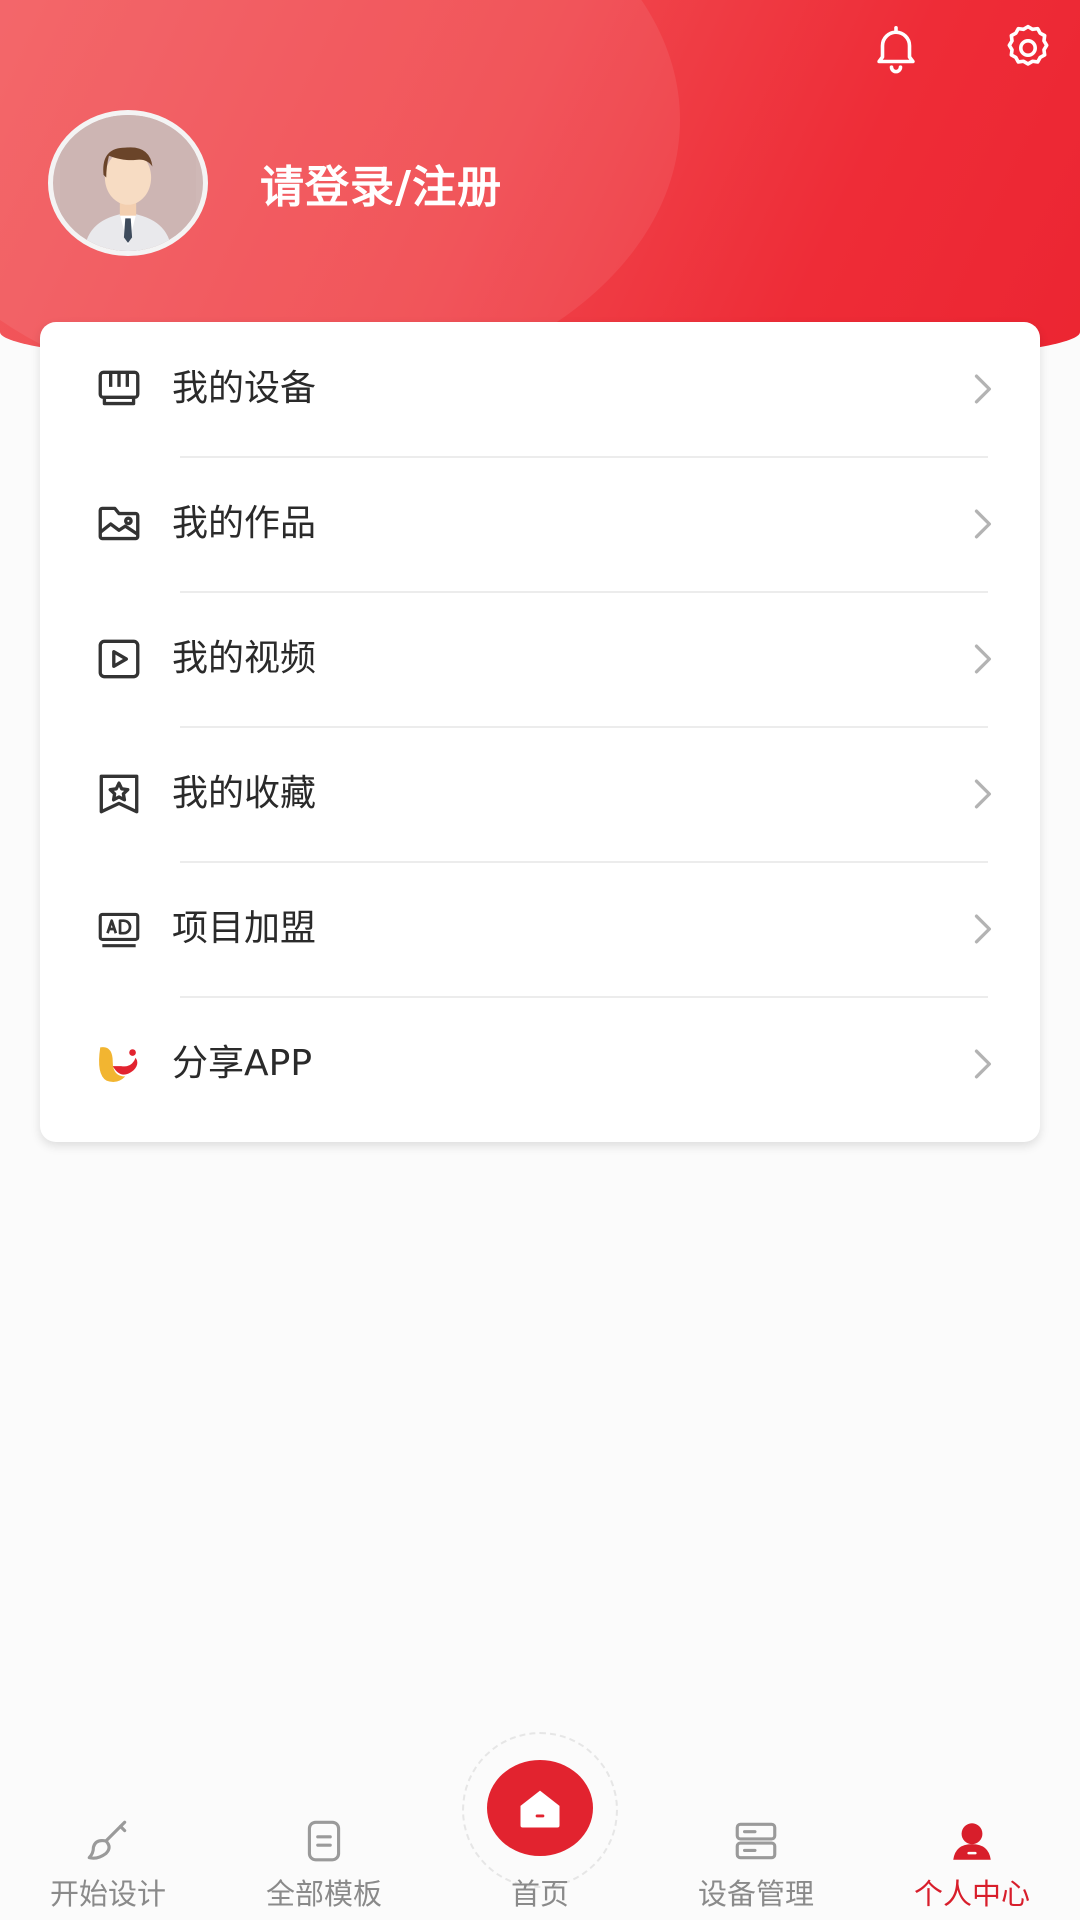 This screenshot has height=1920, width=1080. Describe the element at coordinates (540, 659) in the screenshot. I see `menu-item-my-videos: 我的视频` at that location.